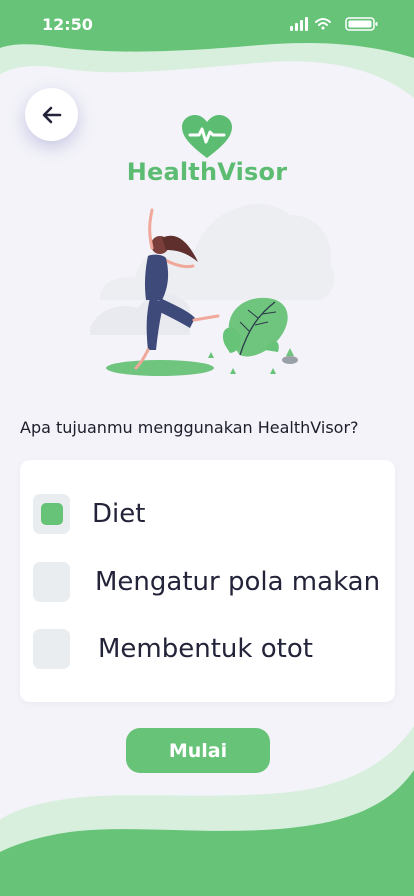 This screenshot has height=896, width=414. I want to click on battery-icon, so click(361, 24).